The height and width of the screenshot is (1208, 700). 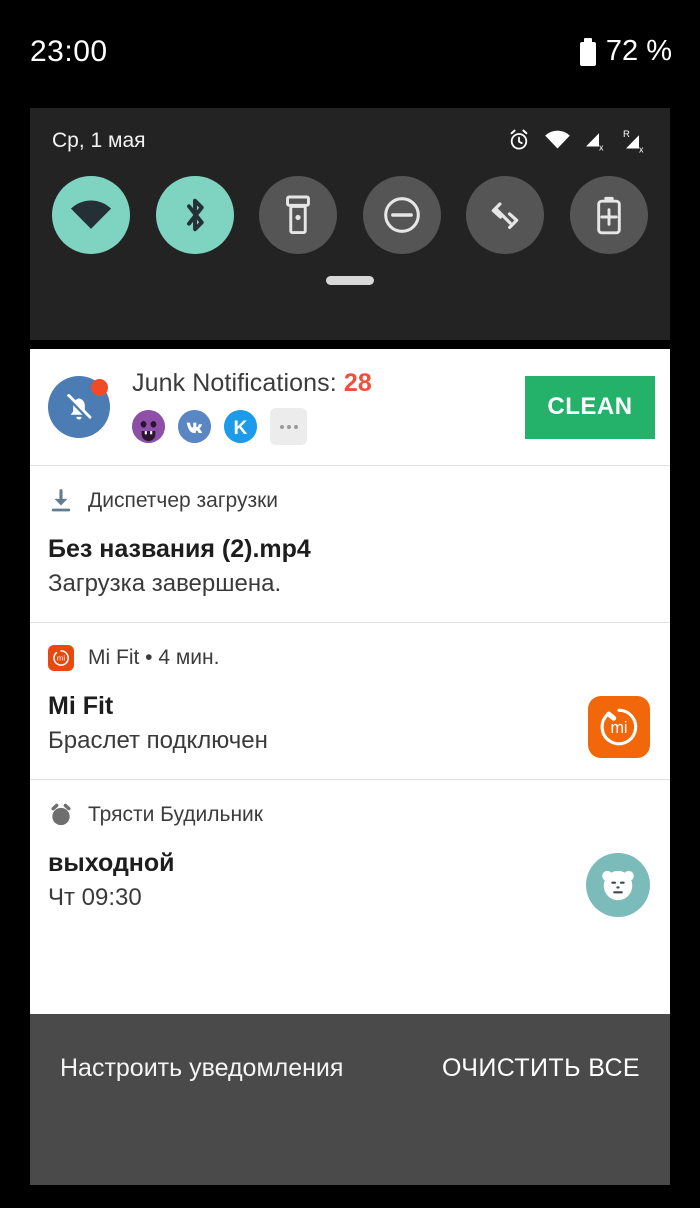 I want to click on battery-icon, so click(x=587, y=51).